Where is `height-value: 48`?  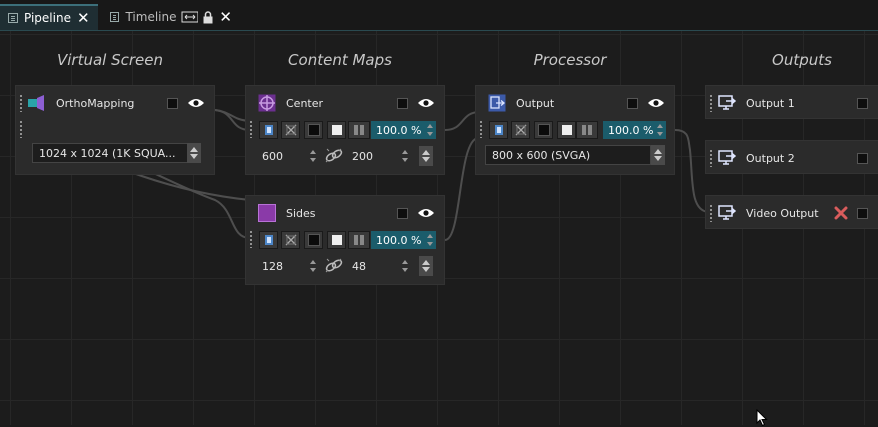 height-value: 48 is located at coordinates (359, 266).